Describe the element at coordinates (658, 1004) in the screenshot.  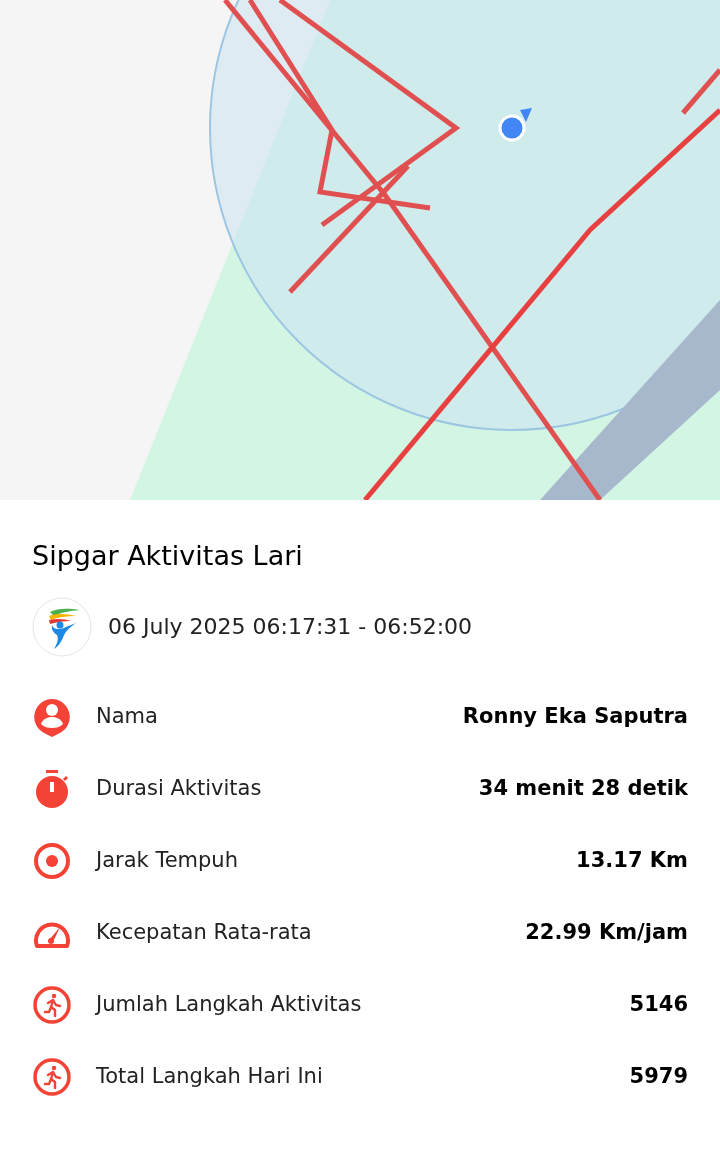
I see `stat-value: 5146` at that location.